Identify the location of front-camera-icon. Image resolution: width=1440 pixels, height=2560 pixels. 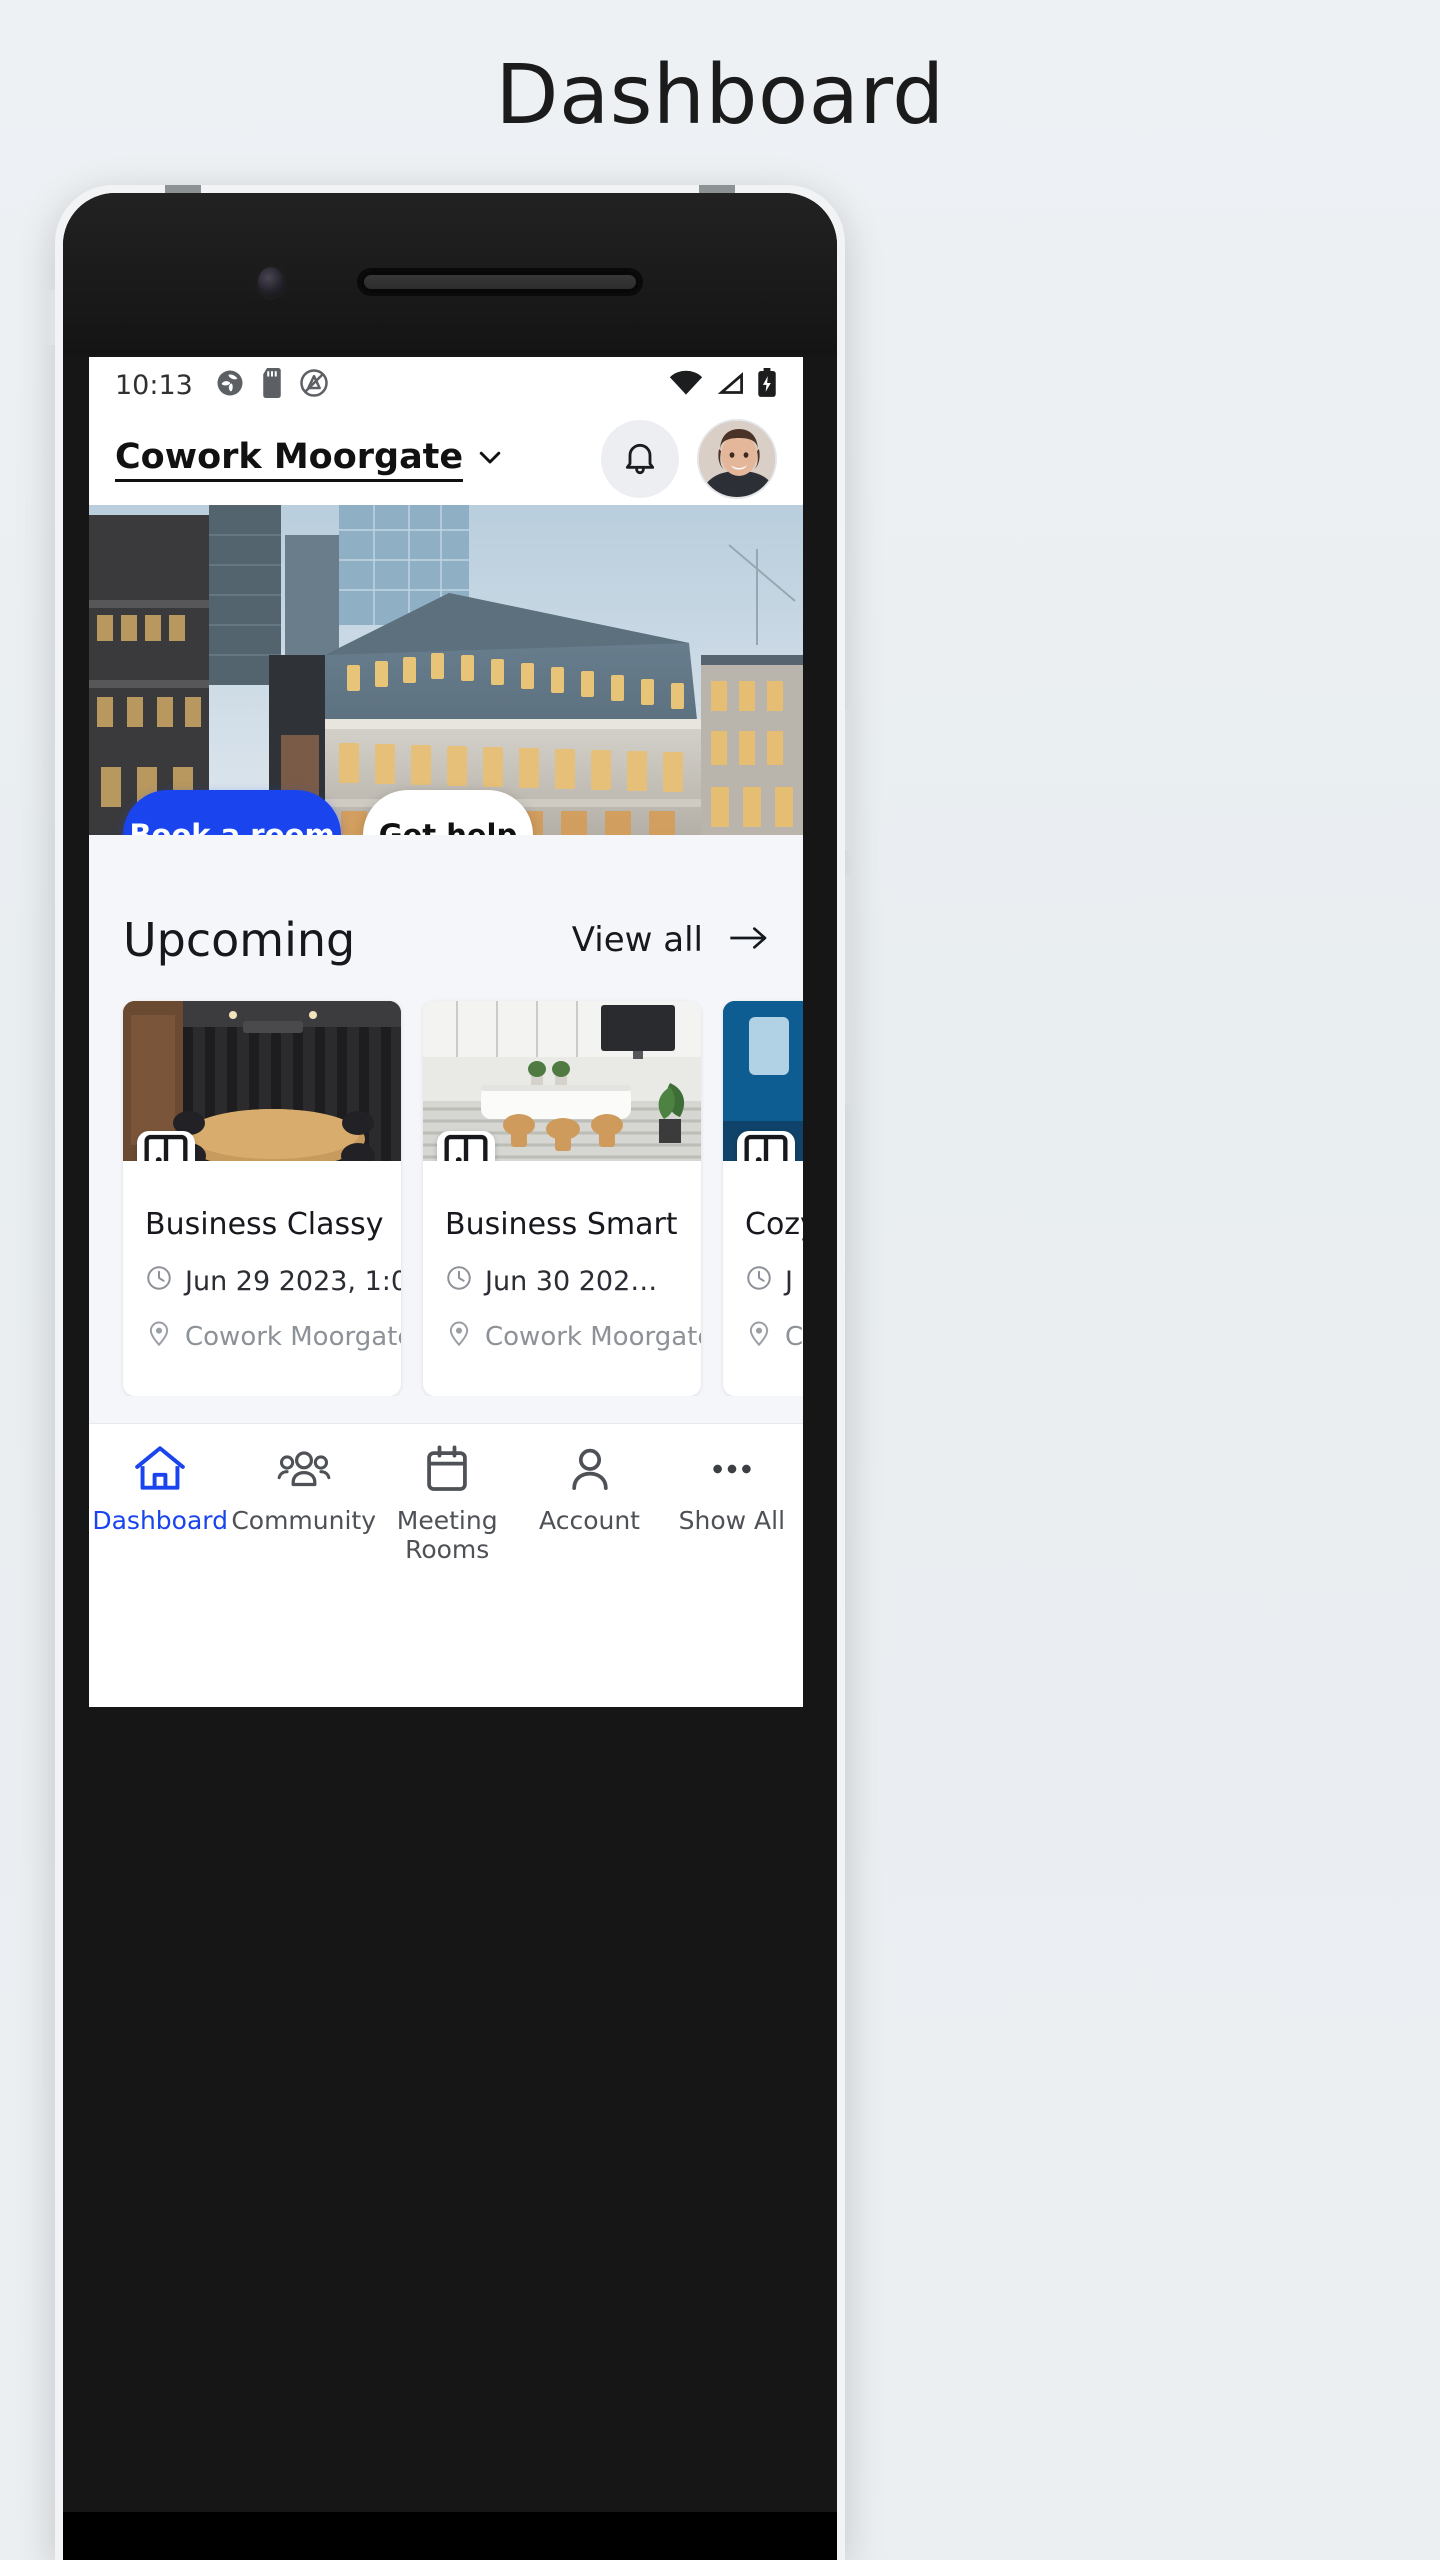
(271, 282).